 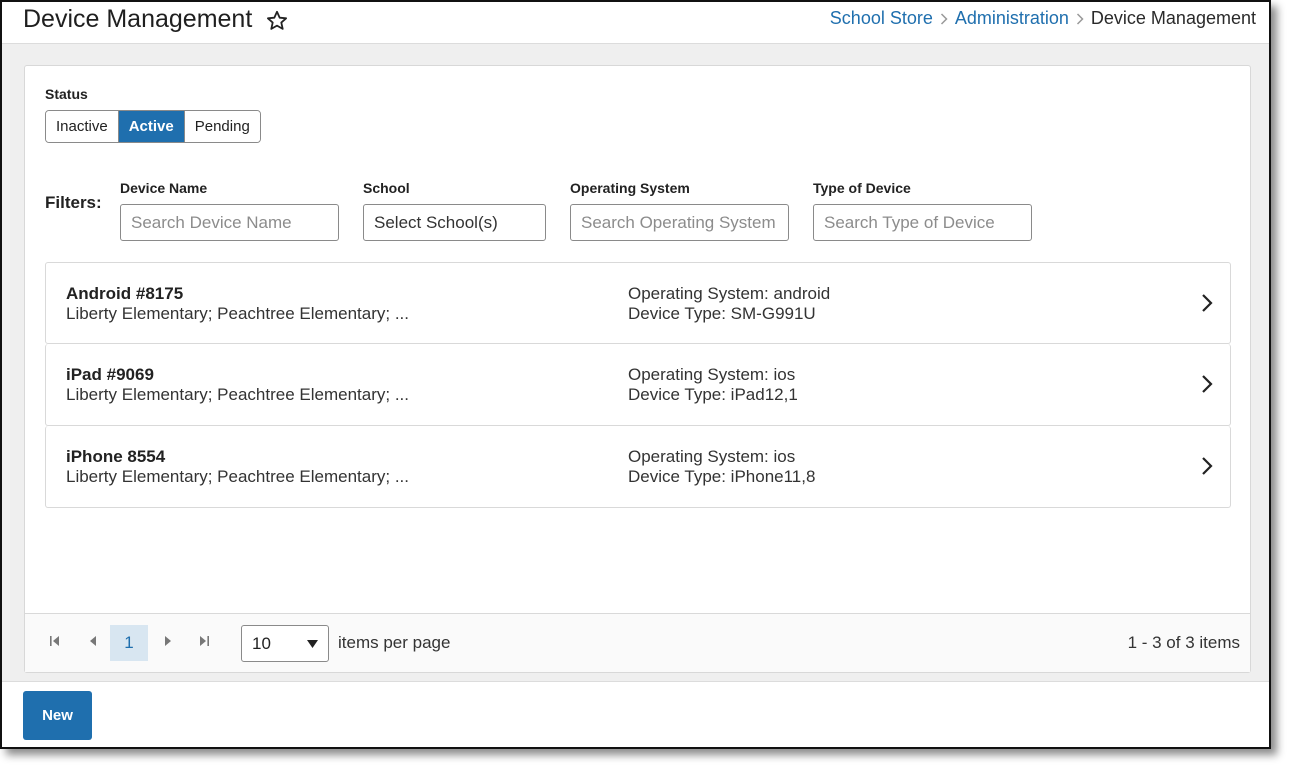 What do you see at coordinates (66, 94) in the screenshot?
I see `status-label: Status` at bounding box center [66, 94].